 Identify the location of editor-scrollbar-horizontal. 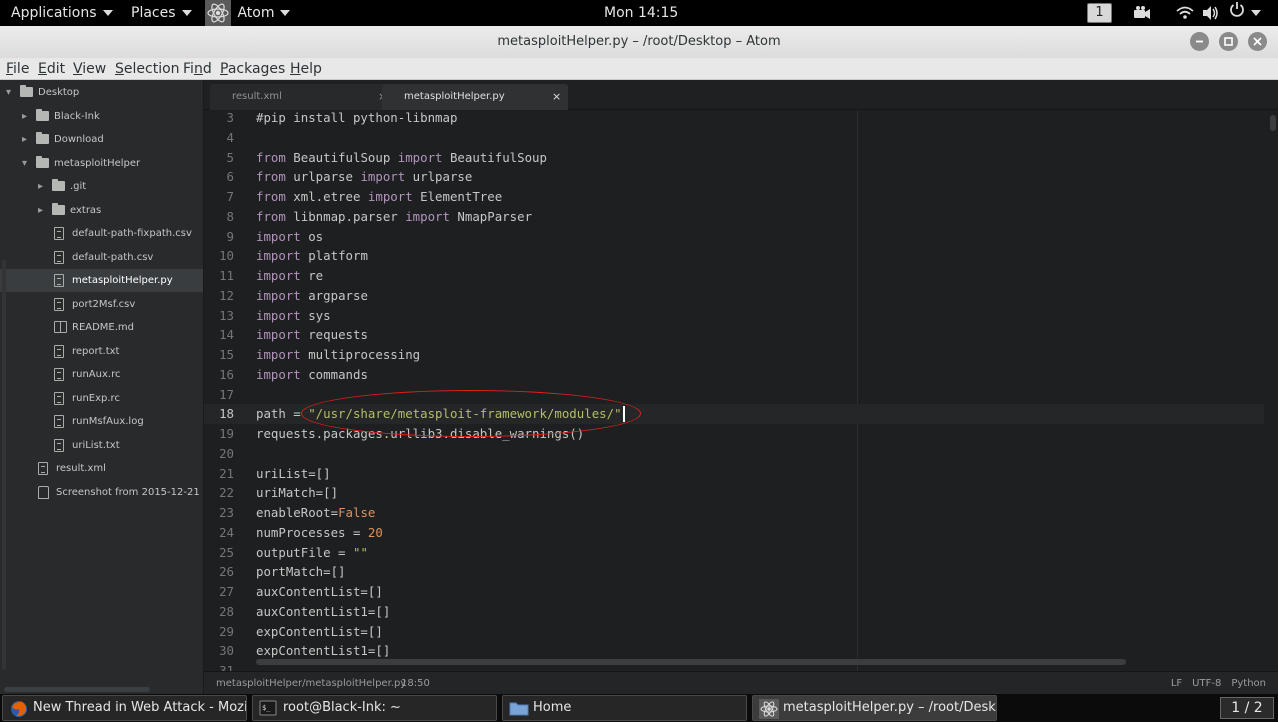
(691, 662).